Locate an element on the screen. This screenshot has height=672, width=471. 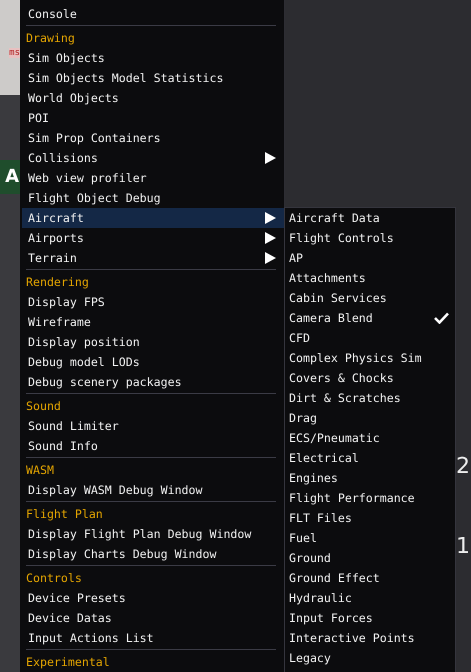
section-header: Sound is located at coordinates (43, 406).